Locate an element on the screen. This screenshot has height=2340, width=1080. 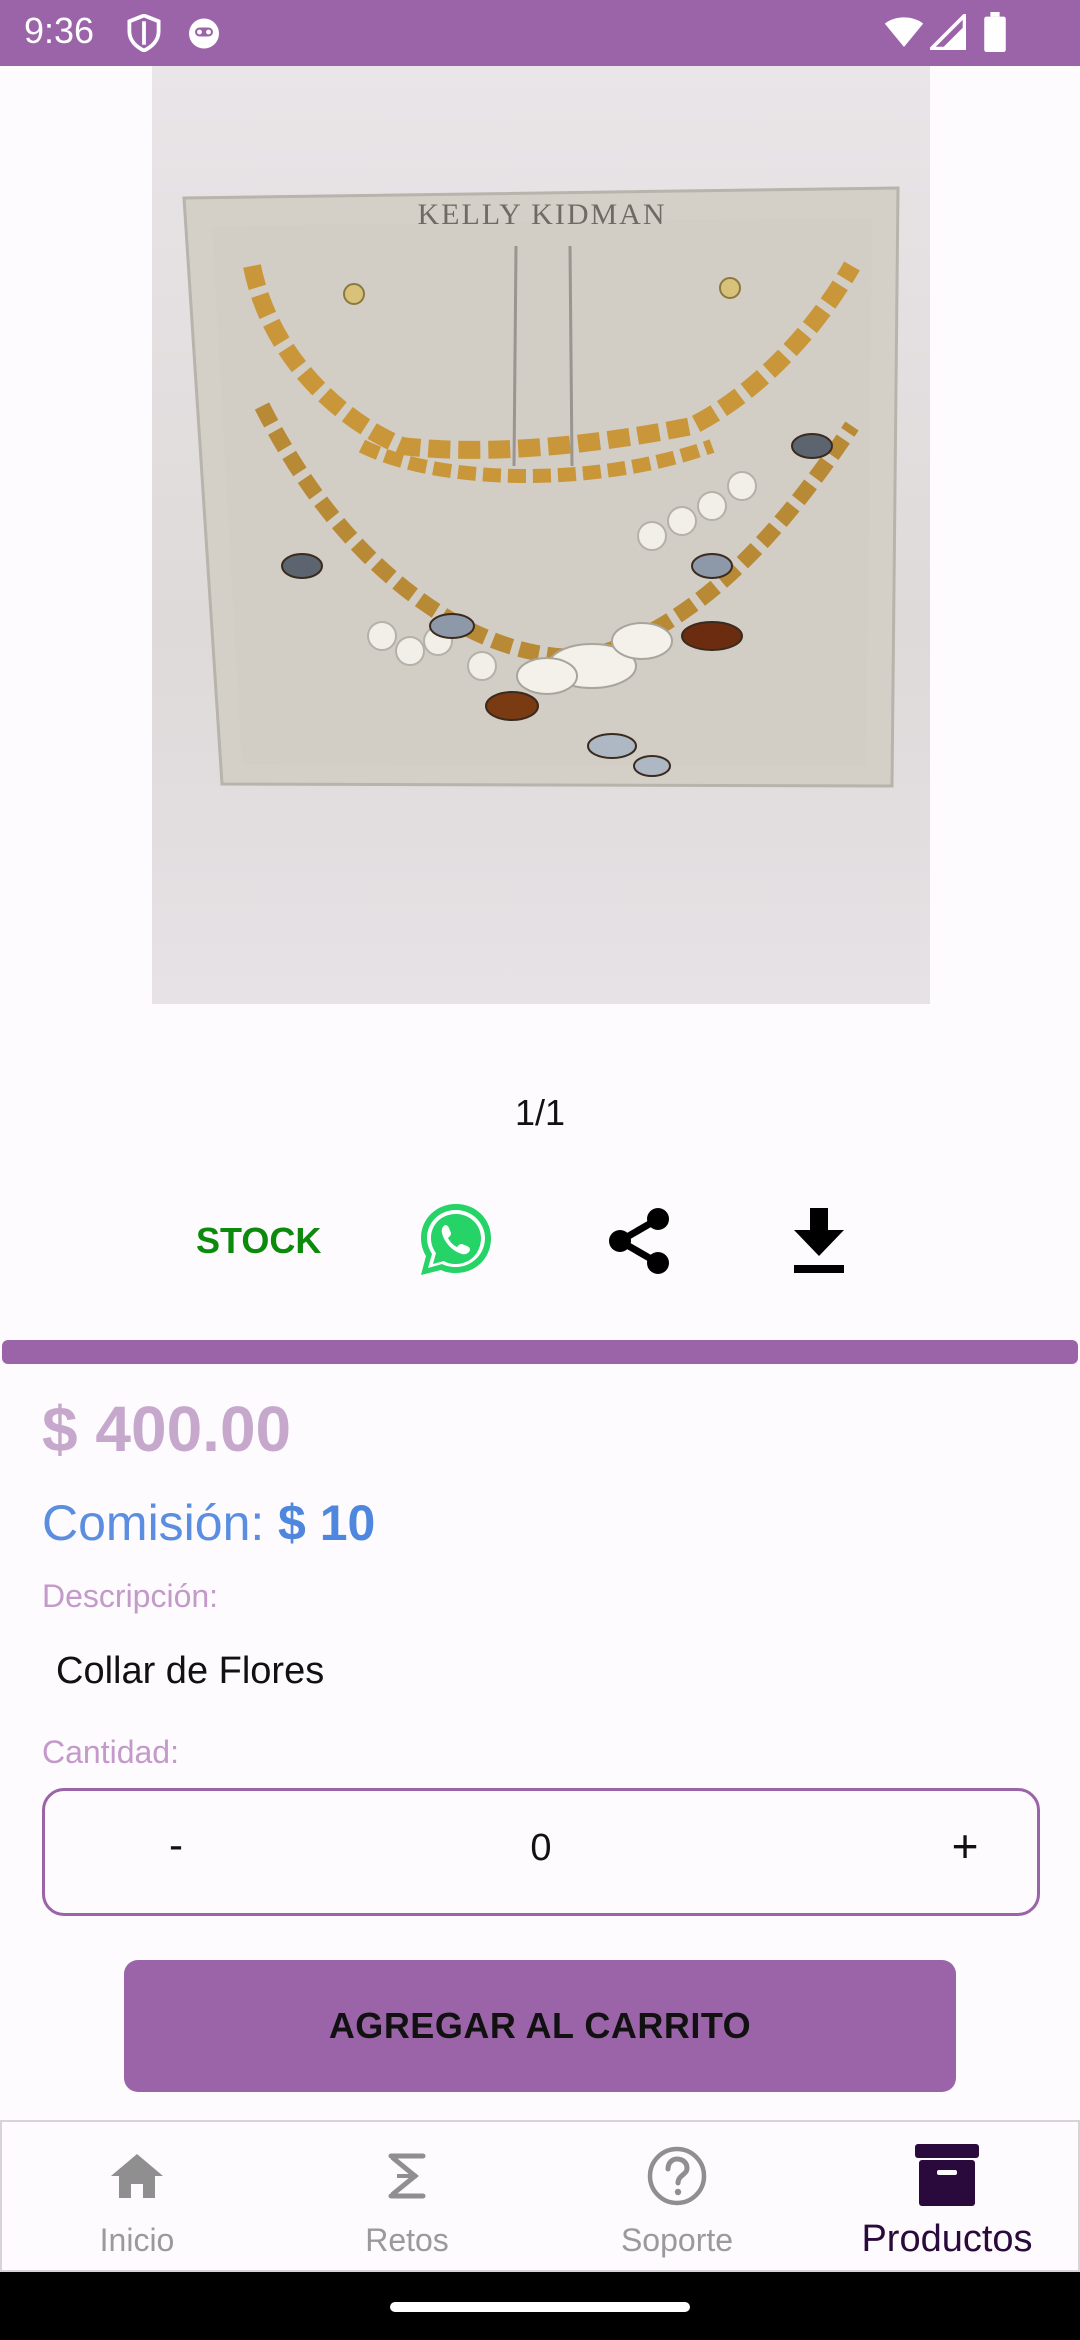
commission-label: Comisión: is located at coordinates (153, 1523).